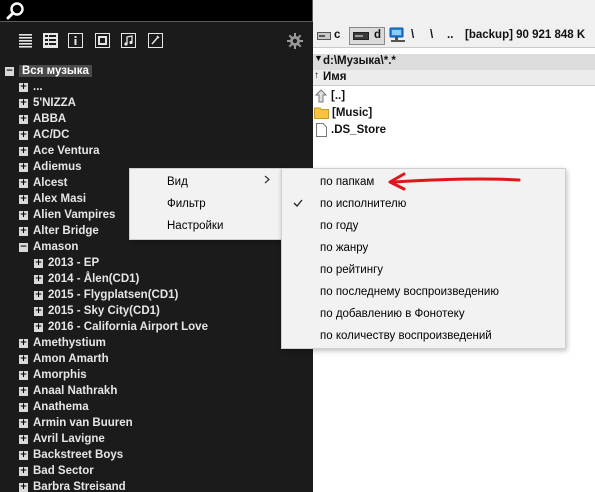  Describe the element at coordinates (339, 226) in the screenshot. I see `submenu-item-by-year: по году` at that location.